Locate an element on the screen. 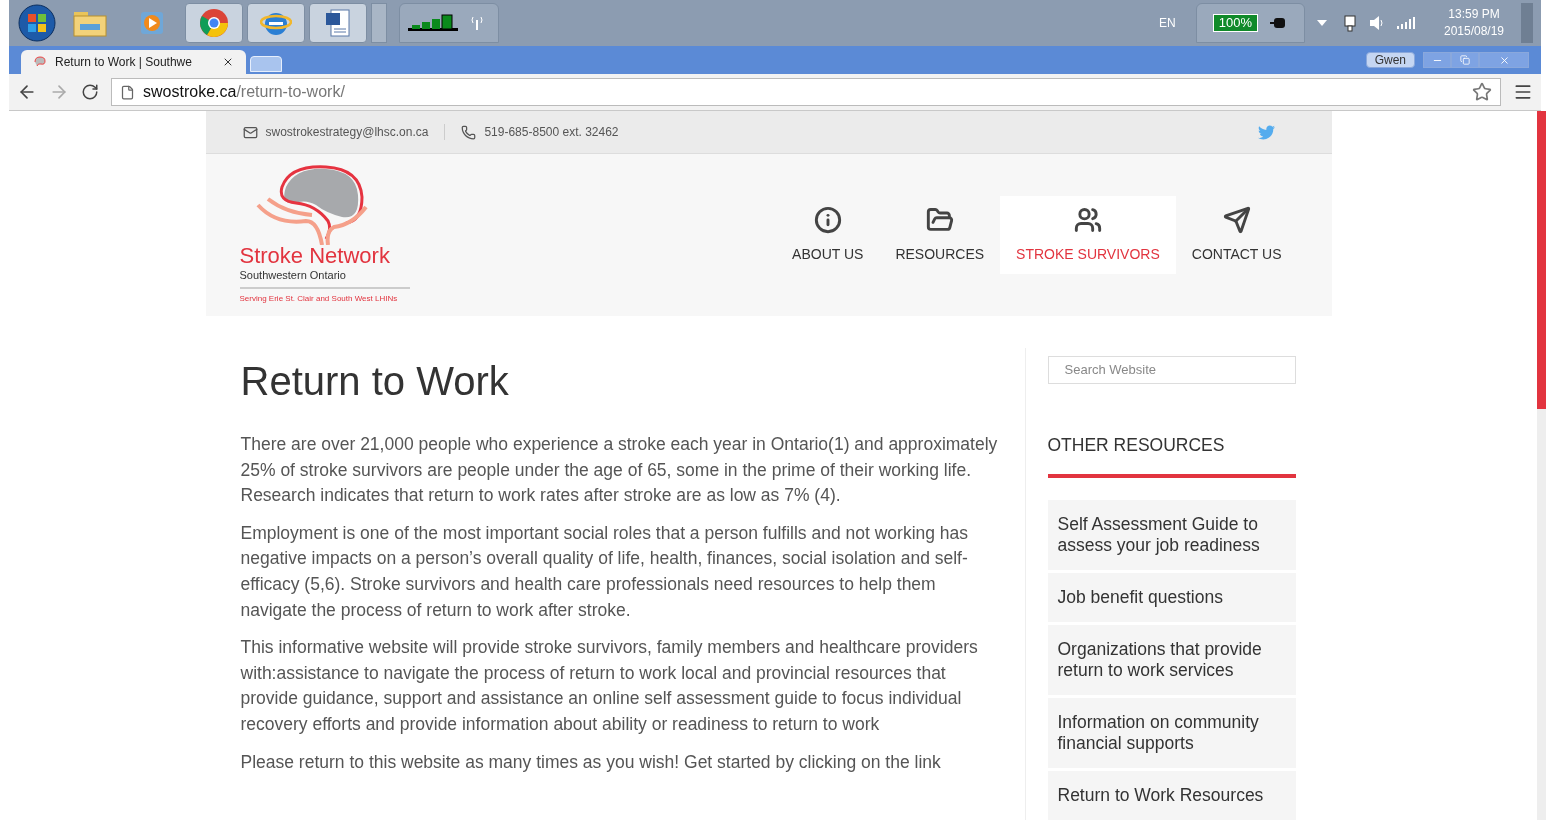 Image resolution: width=1550 pixels, height=820 pixels. sidebar-link: Return to Work Resources is located at coordinates (1171, 795).